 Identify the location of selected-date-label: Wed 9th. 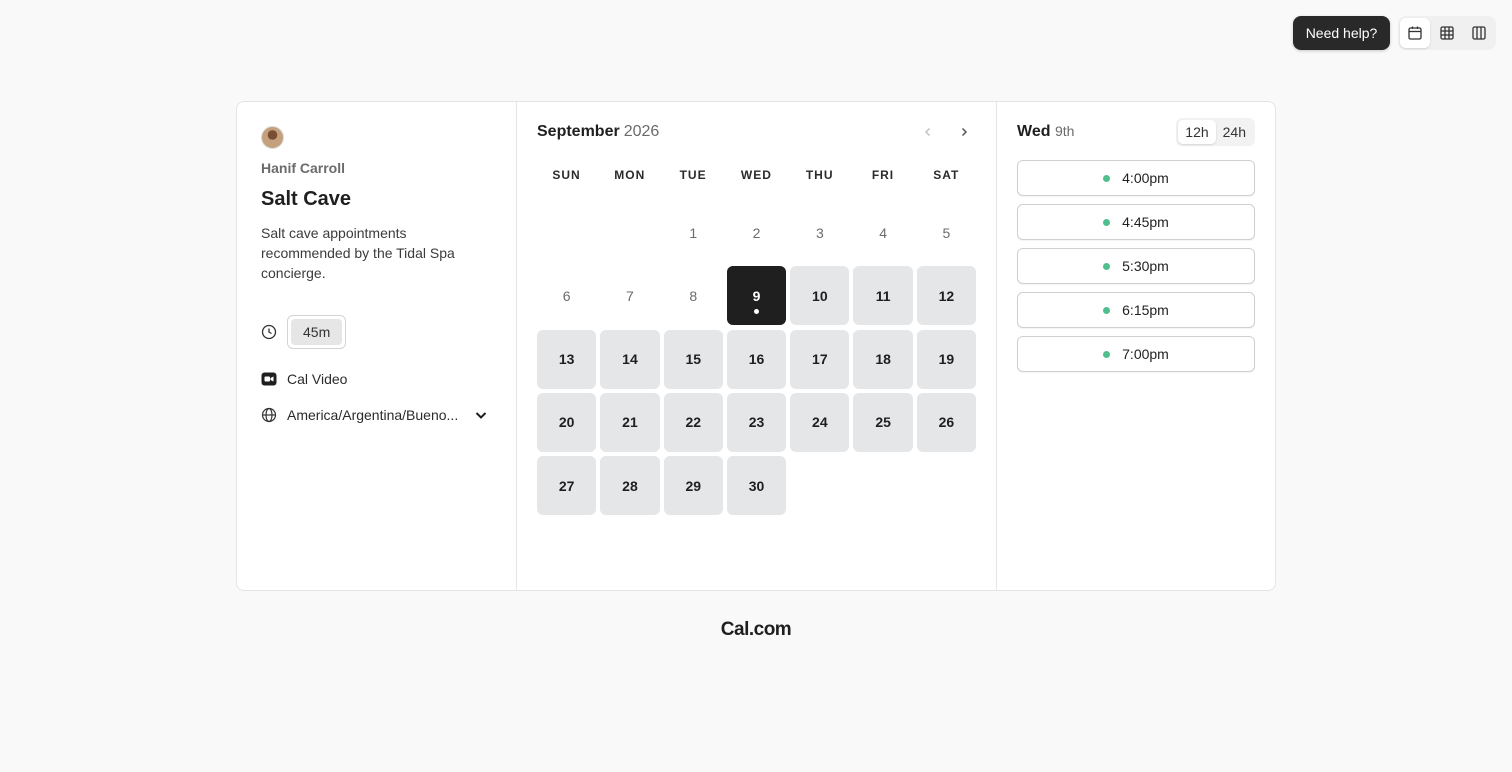
(1045, 132).